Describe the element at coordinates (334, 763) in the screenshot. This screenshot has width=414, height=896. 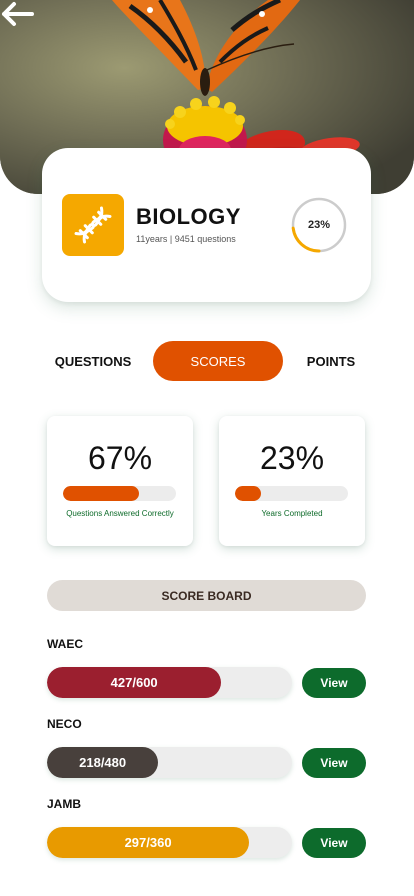
I see `view-button-neco: View` at that location.